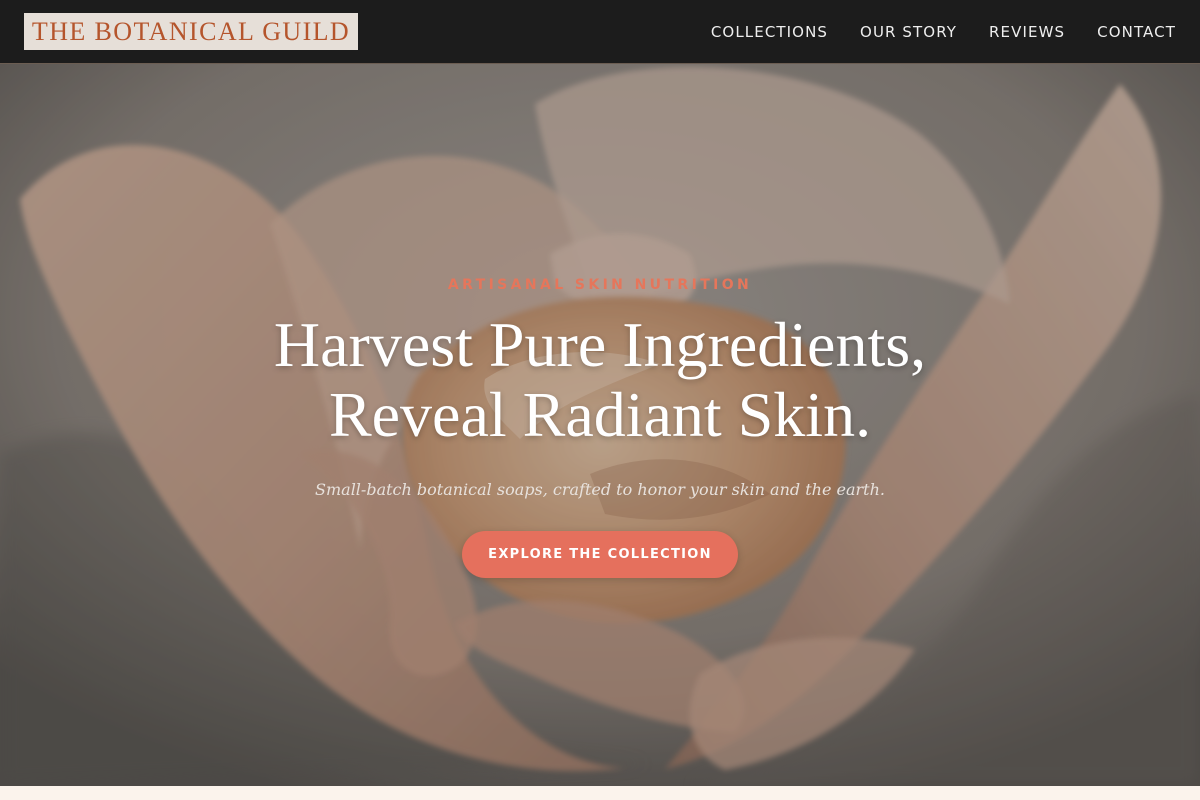  Describe the element at coordinates (600, 793) in the screenshot. I see `next-section-edge` at that location.